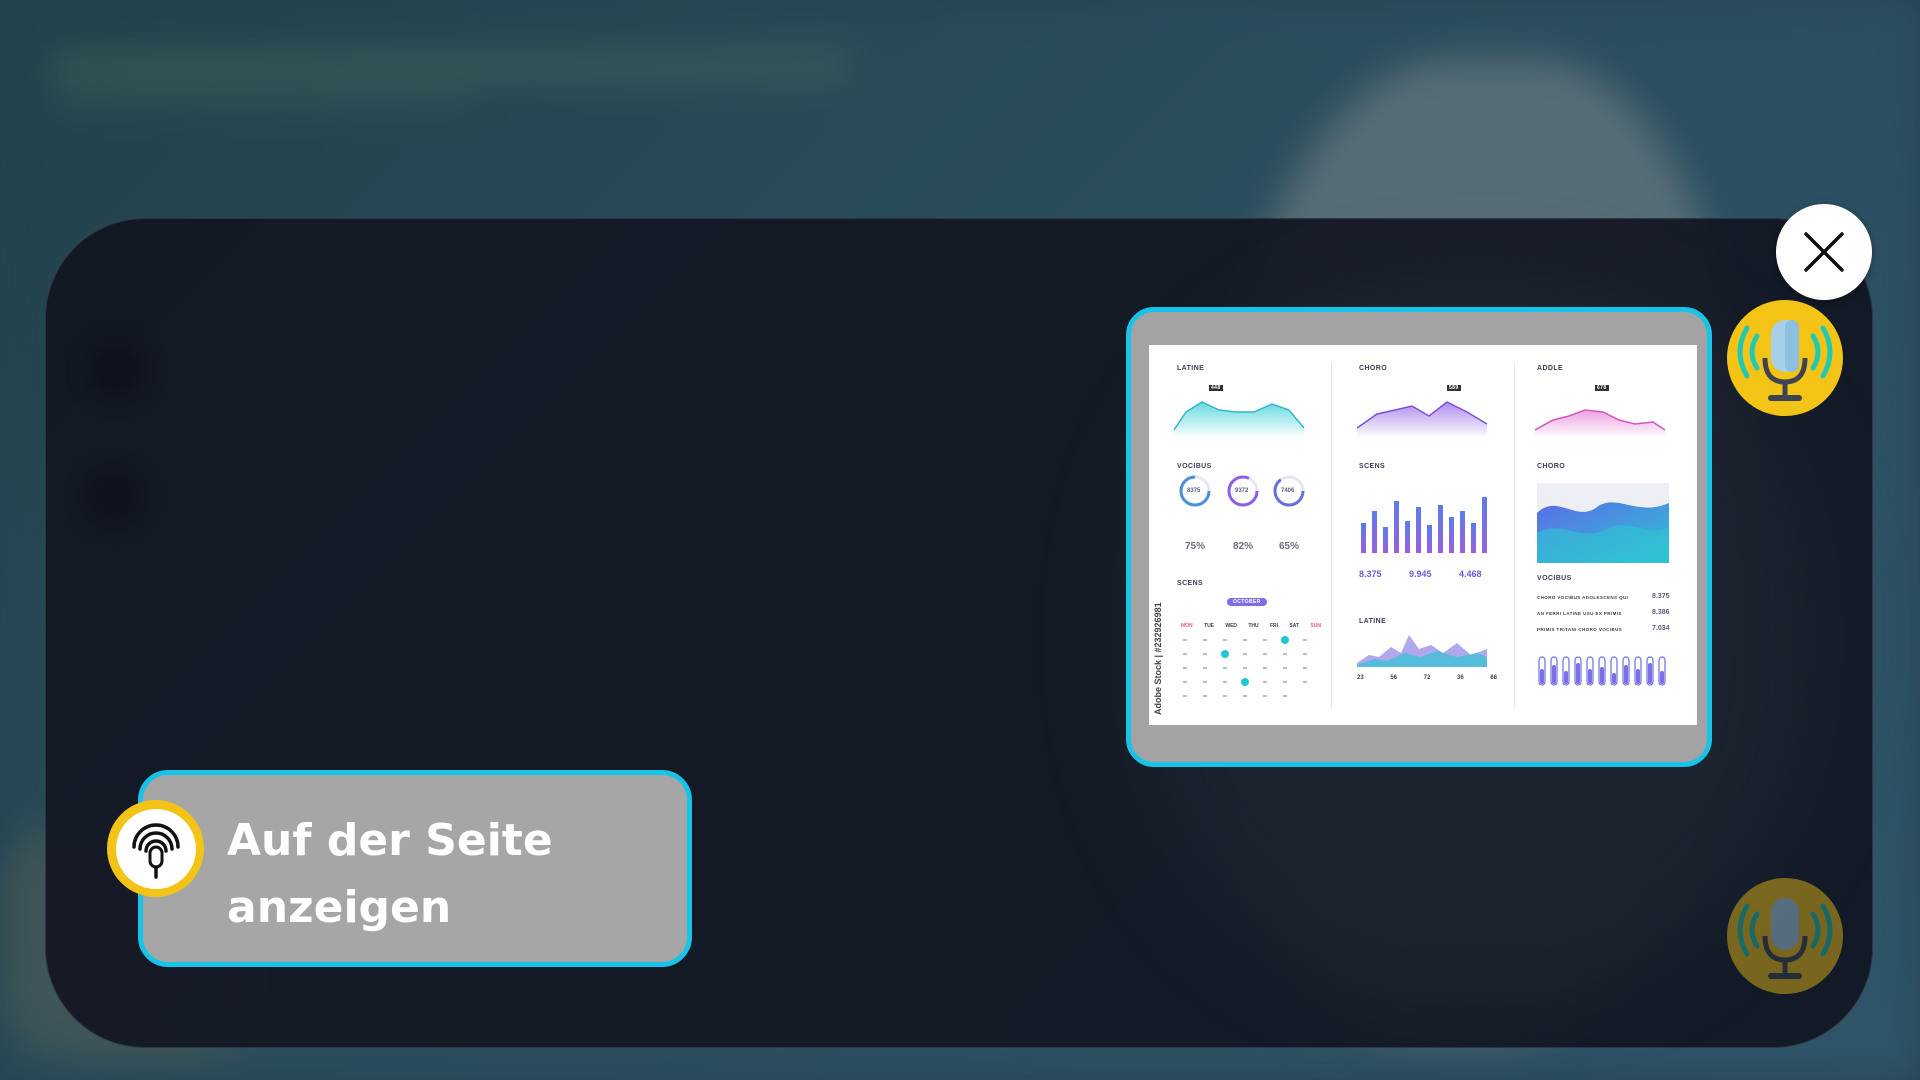 The image size is (1920, 1080). I want to click on chip-value: 36, so click(1460, 678).